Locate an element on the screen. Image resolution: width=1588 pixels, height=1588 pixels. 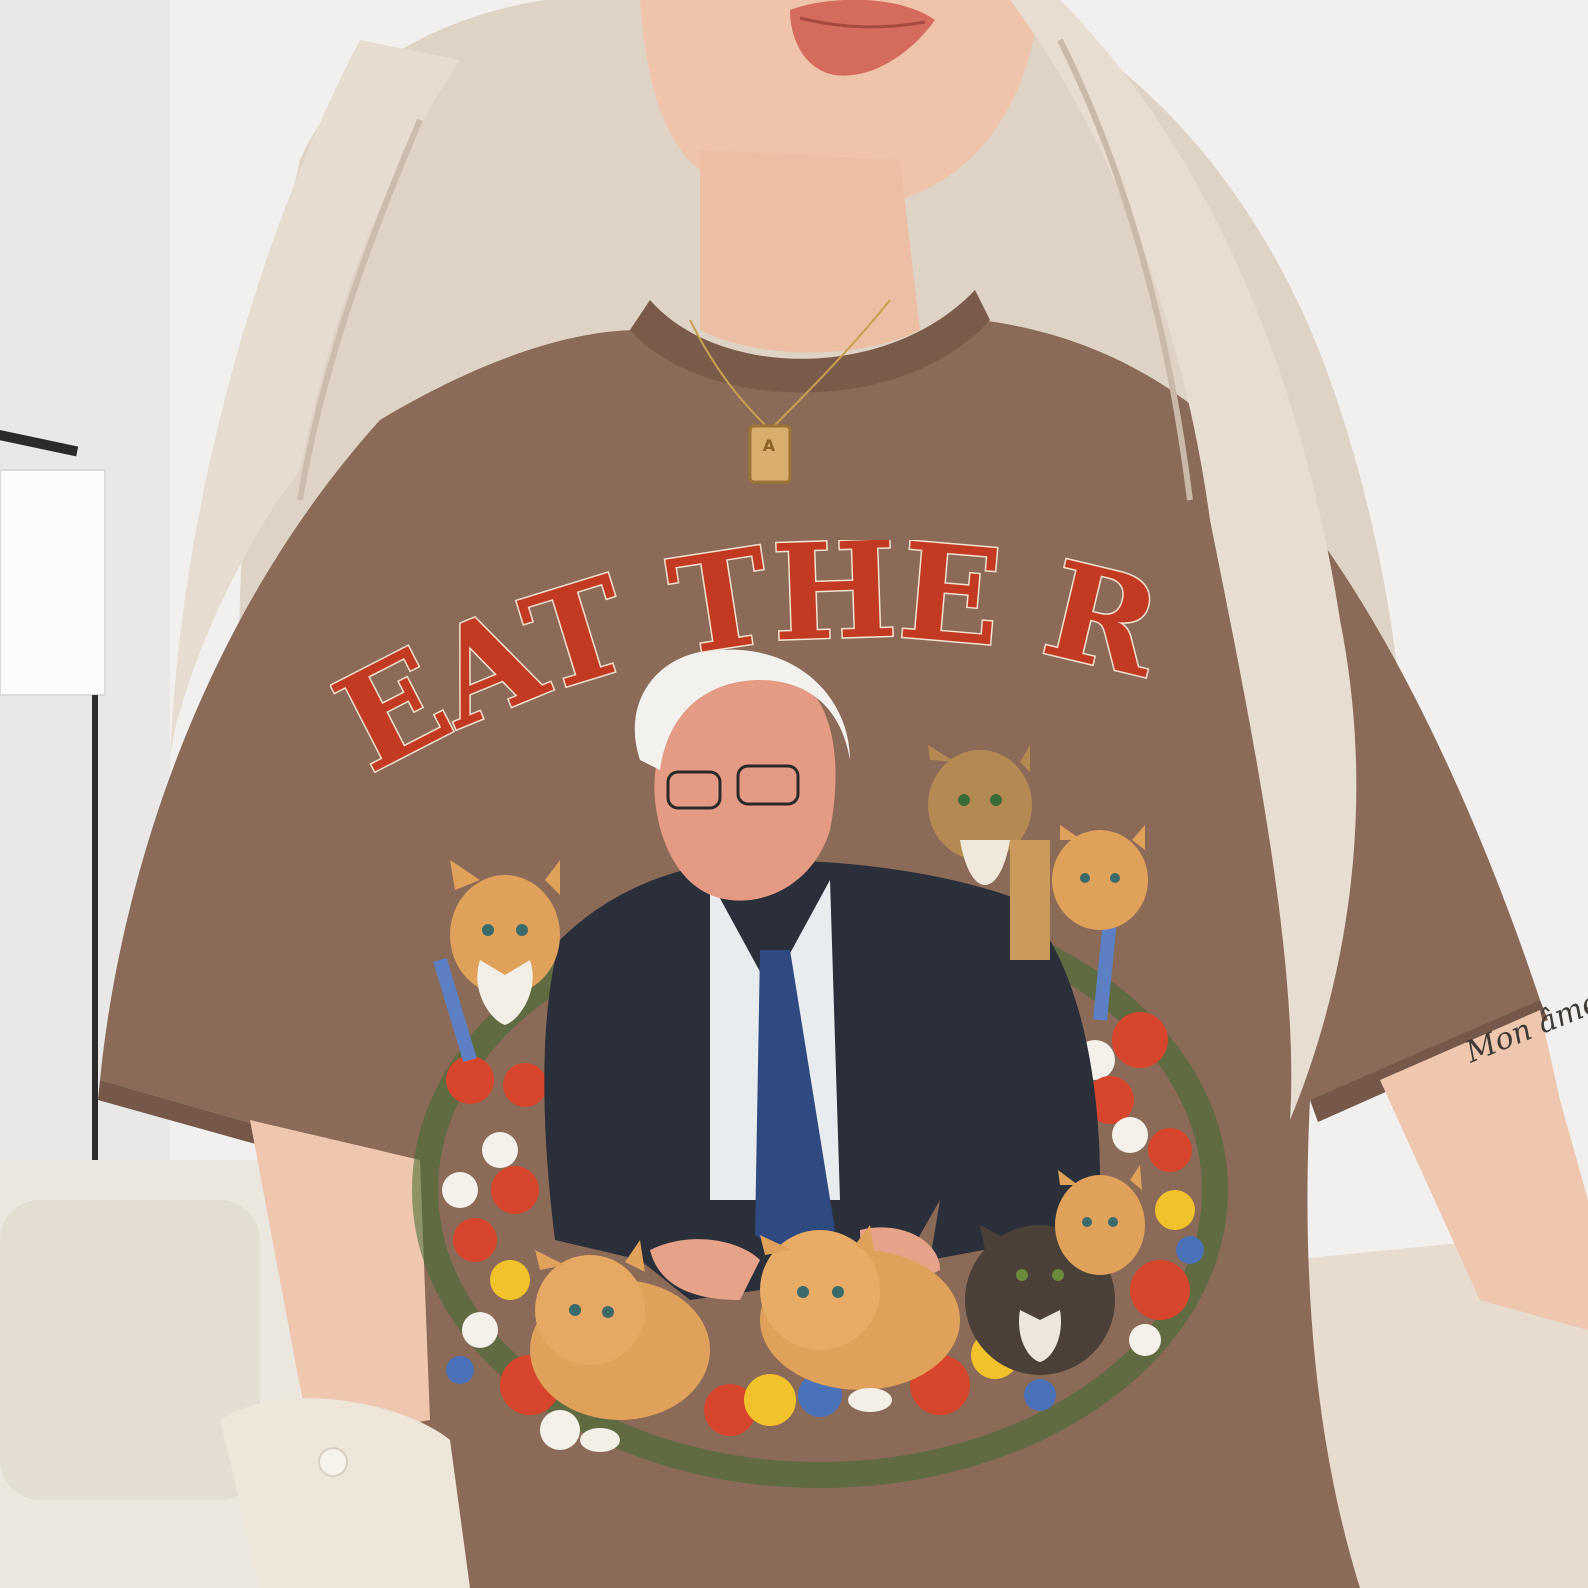
headline-textpath: EAT THE RICH is located at coordinates (754, 670).